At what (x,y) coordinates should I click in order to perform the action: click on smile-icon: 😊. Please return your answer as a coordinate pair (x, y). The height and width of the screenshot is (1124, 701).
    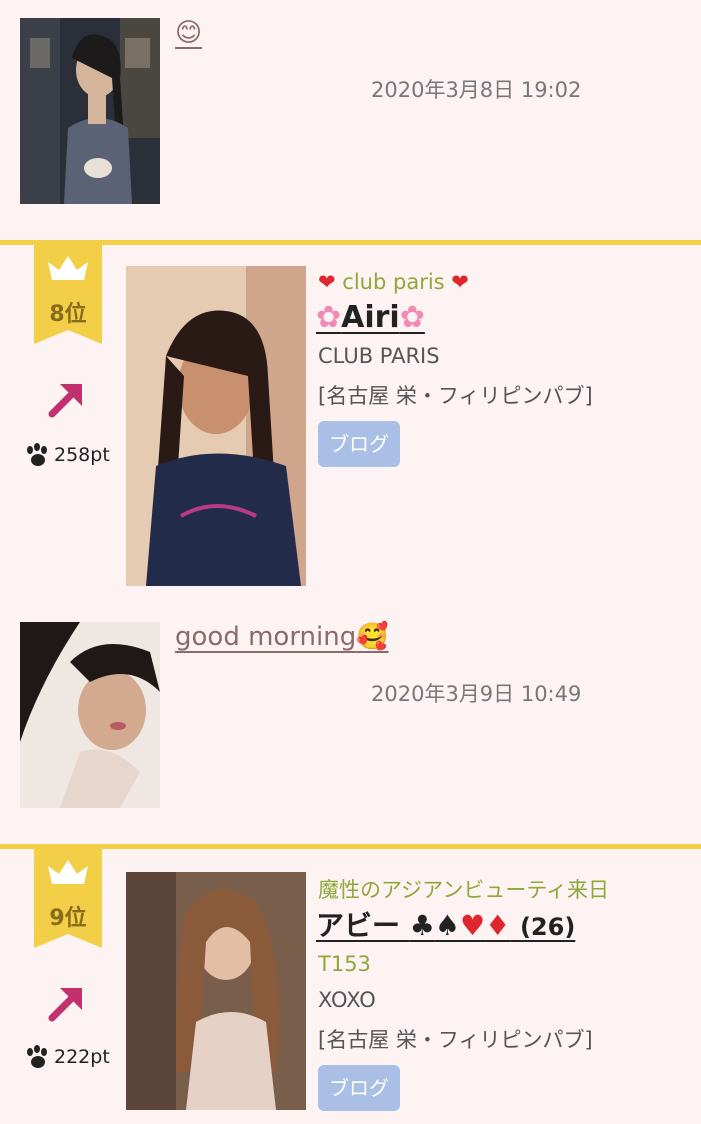
    Looking at the image, I should click on (189, 33).